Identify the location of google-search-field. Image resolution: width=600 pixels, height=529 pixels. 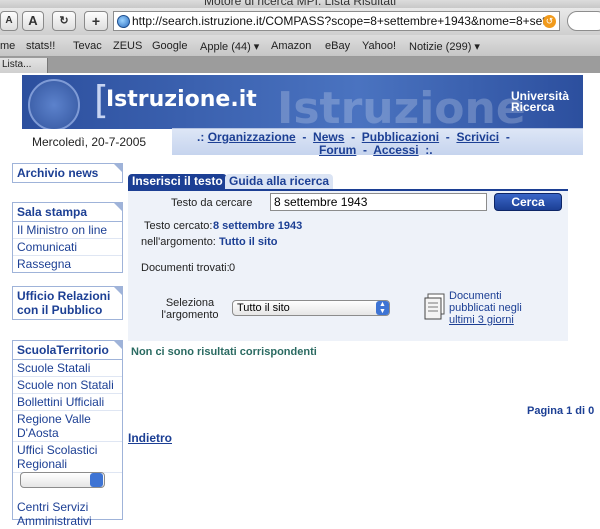
(583, 21).